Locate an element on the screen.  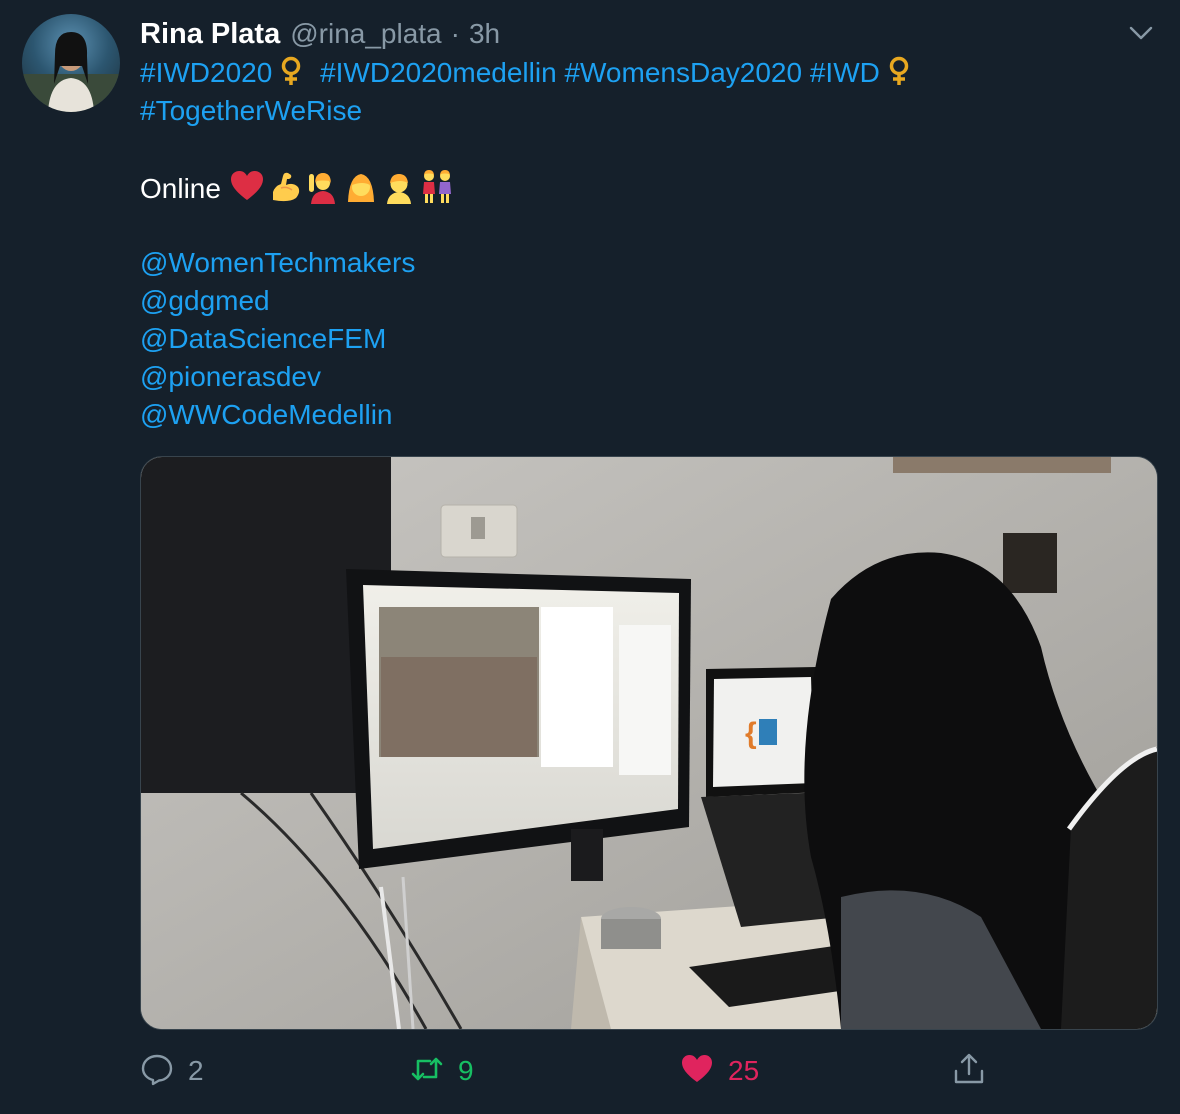
emoji-row is located at coordinates (343, 186).